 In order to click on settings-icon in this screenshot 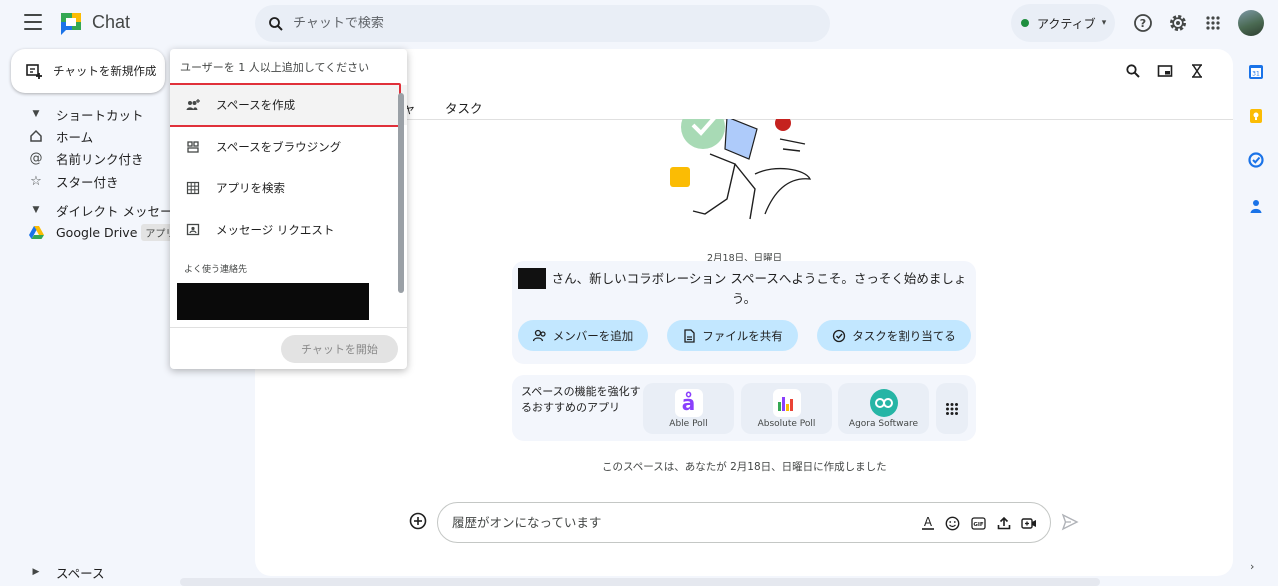, I will do `click(1178, 23)`.